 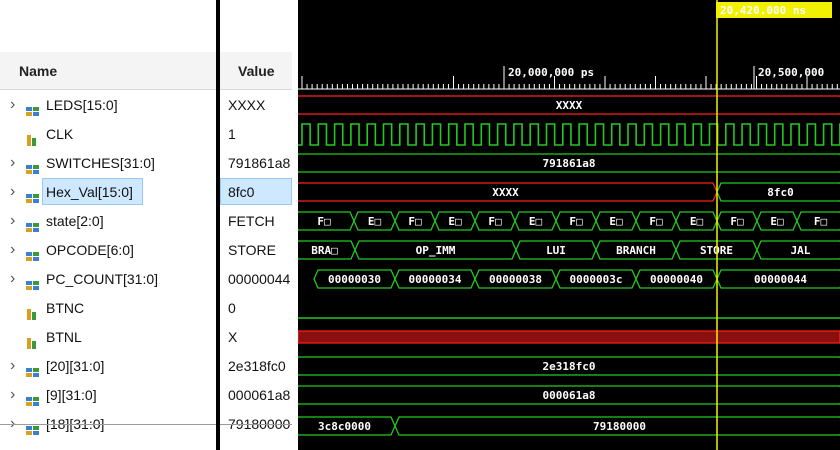 What do you see at coordinates (259, 395) in the screenshot?
I see `signal-value: 000061a8` at bounding box center [259, 395].